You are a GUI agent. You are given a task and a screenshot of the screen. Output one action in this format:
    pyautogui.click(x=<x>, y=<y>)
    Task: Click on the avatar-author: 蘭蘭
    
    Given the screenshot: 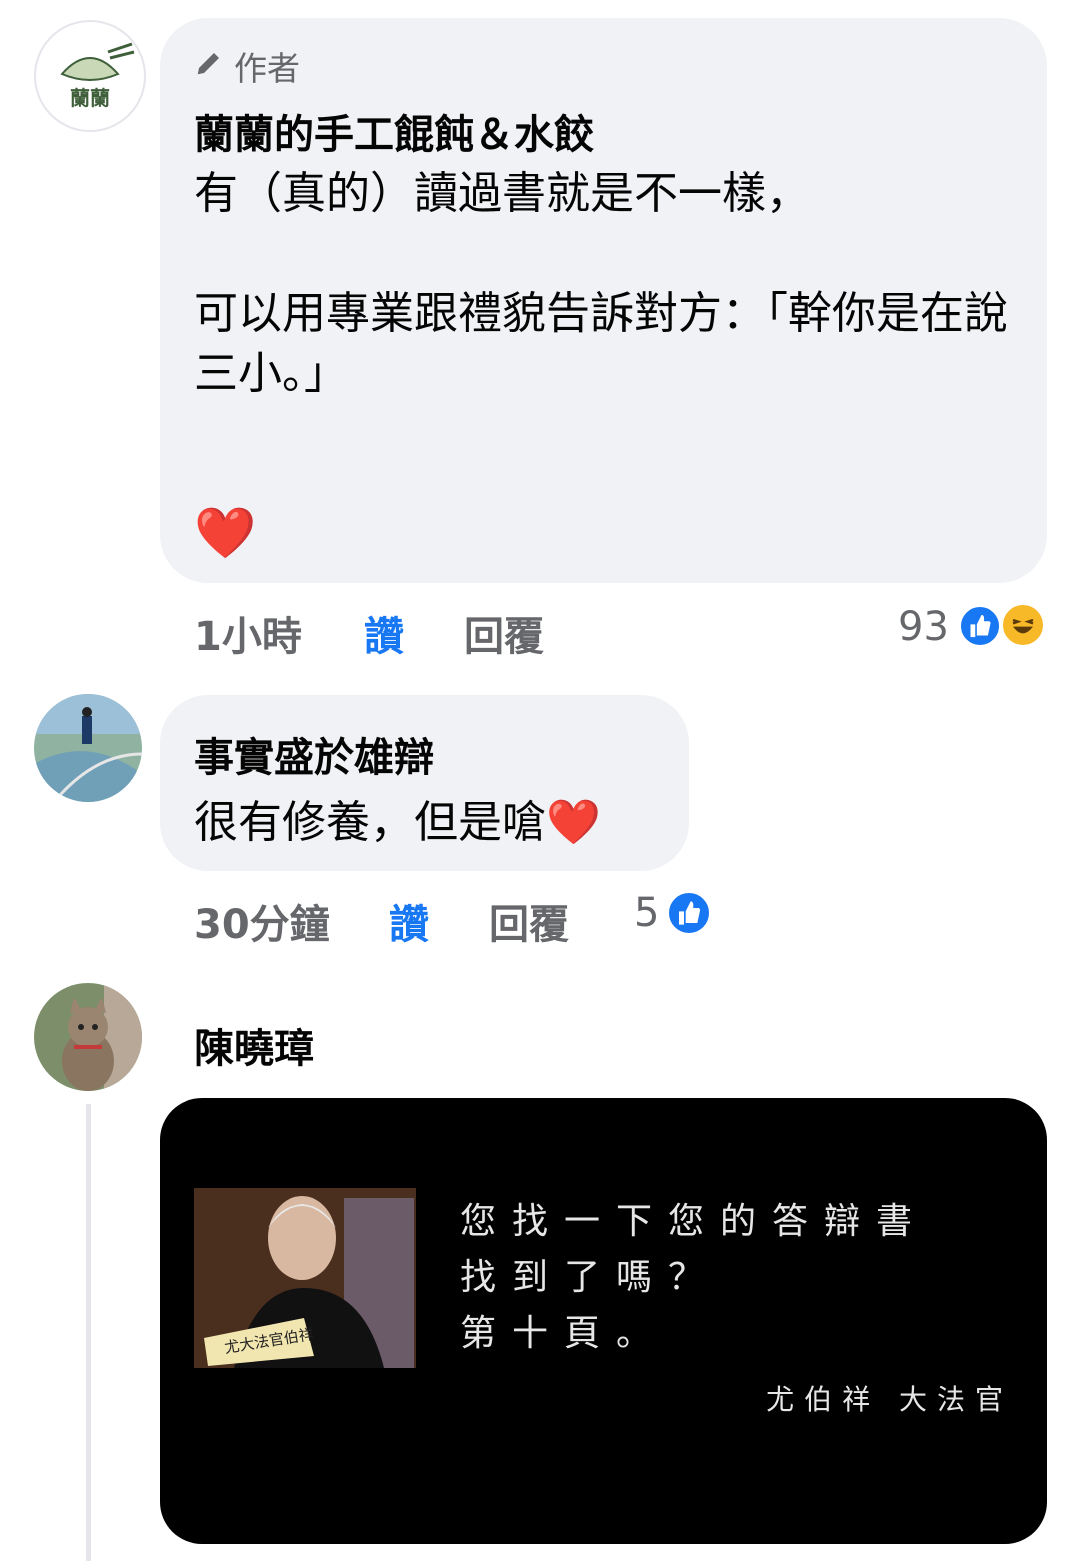 What is the action you would take?
    pyautogui.click(x=90, y=76)
    